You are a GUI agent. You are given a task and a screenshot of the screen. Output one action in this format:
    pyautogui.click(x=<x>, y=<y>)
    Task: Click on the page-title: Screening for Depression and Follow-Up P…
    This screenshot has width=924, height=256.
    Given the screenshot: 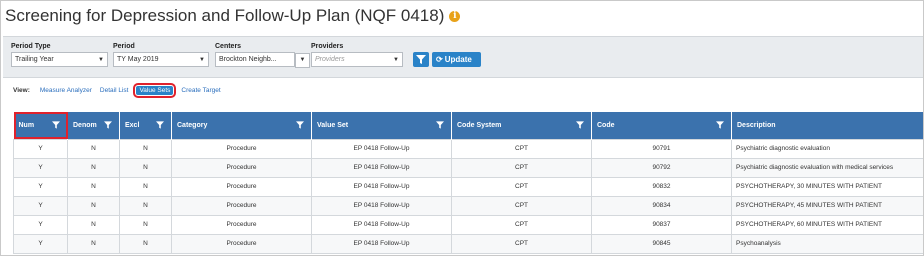 What is the action you would take?
    pyautogui.click(x=225, y=15)
    